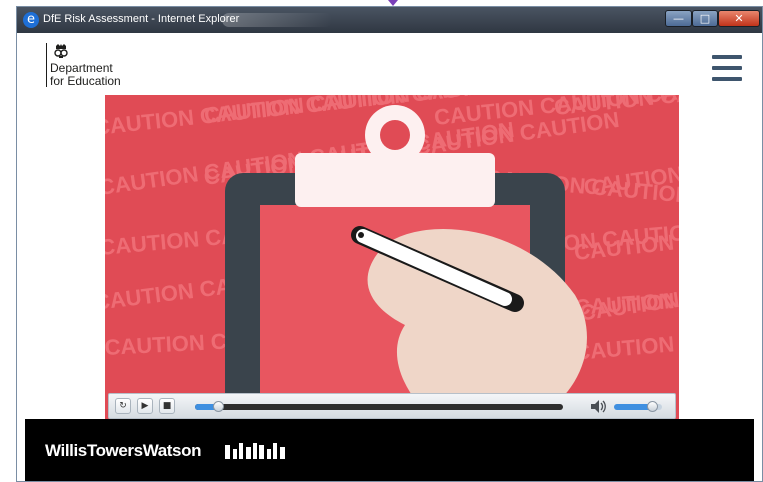 The image size is (763, 482). I want to click on play-button: ▶, so click(145, 406).